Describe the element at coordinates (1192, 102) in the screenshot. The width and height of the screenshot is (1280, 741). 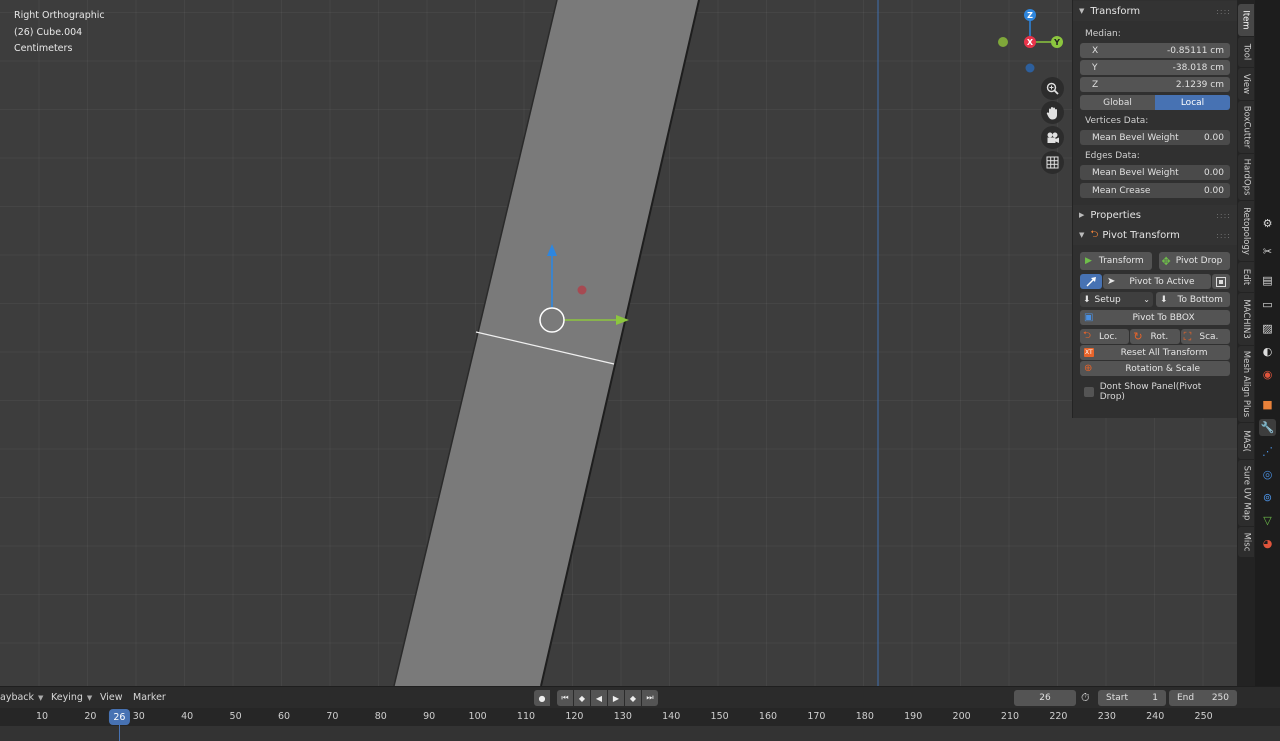
I see `local-toggle: Local` at that location.